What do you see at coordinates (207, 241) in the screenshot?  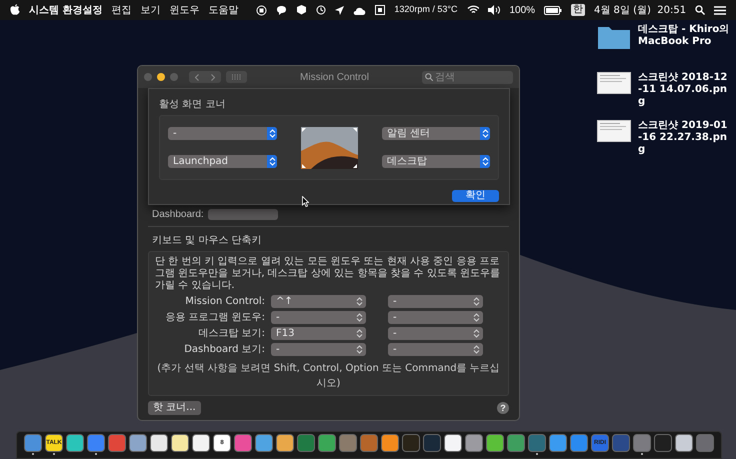 I see `section-title: 키보드 및 마우스 단축키` at bounding box center [207, 241].